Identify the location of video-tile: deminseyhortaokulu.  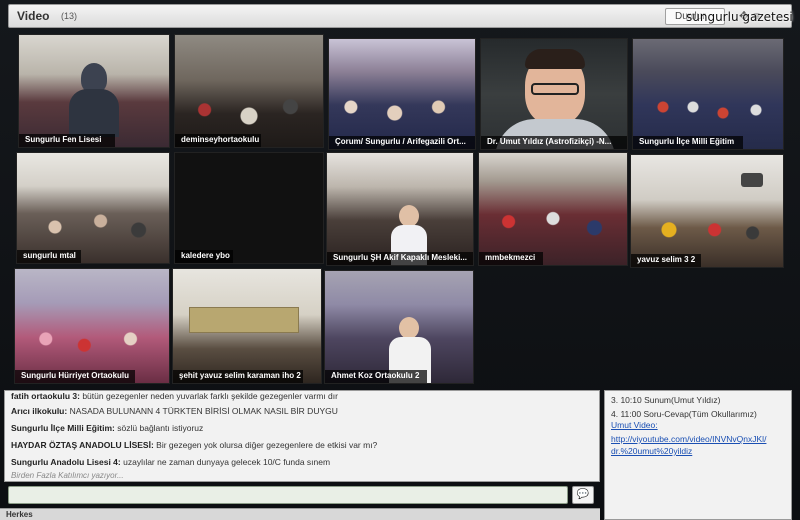
(249, 91).